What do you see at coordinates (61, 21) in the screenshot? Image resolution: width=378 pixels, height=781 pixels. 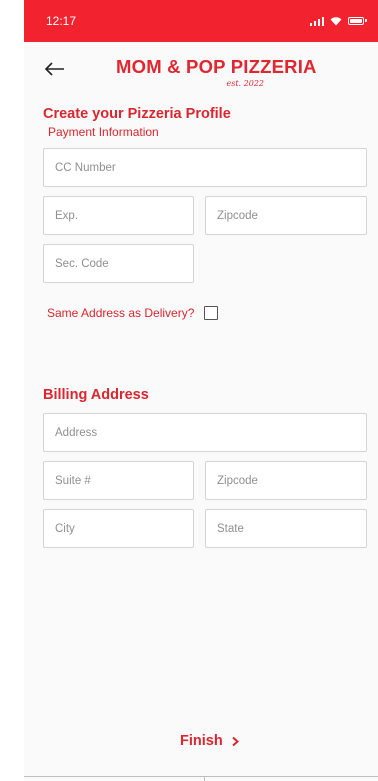 I see `status-time: 12:17` at bounding box center [61, 21].